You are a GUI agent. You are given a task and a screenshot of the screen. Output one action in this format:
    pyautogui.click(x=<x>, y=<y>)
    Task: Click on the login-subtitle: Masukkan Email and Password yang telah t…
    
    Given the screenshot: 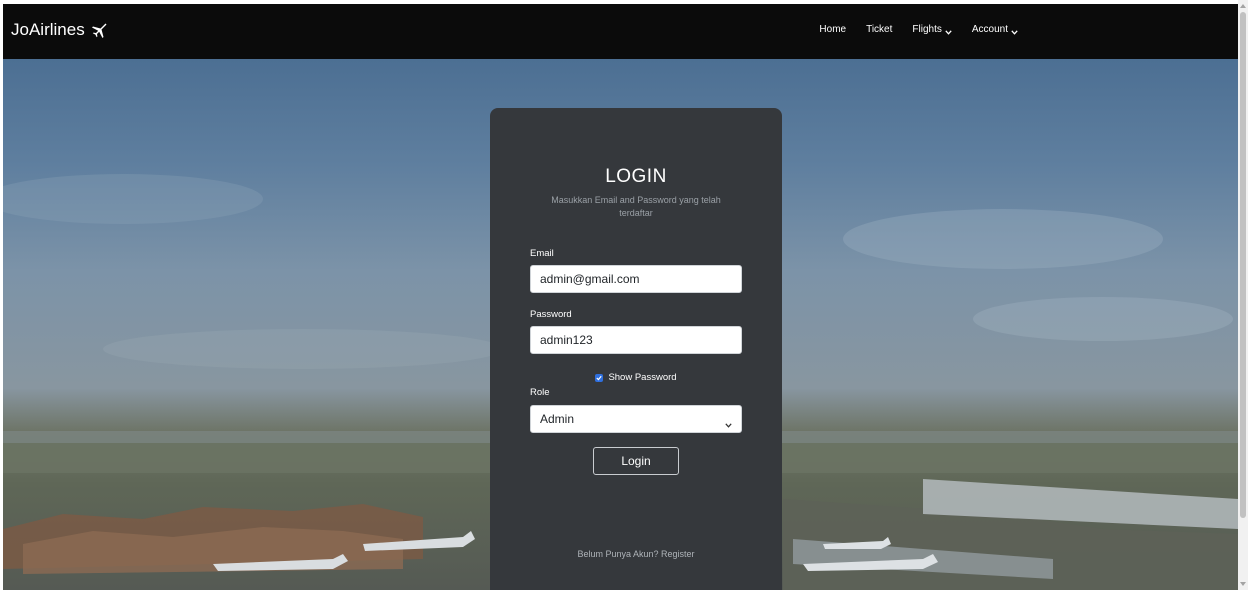 What is the action you would take?
    pyautogui.click(x=636, y=206)
    